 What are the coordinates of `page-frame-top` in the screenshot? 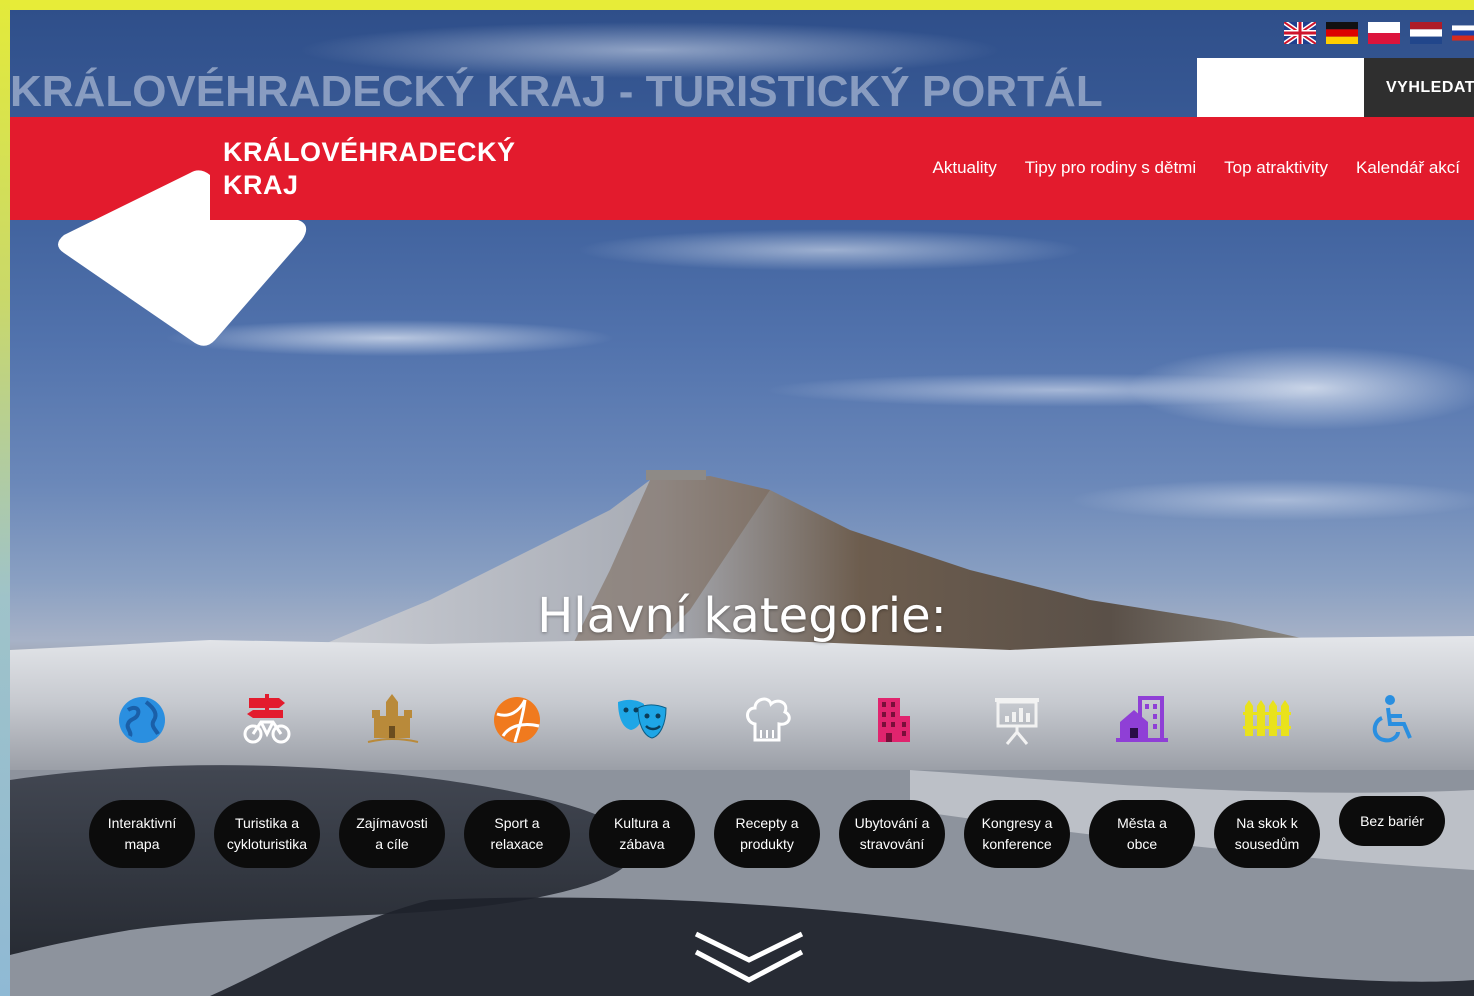 It's located at (737, 5).